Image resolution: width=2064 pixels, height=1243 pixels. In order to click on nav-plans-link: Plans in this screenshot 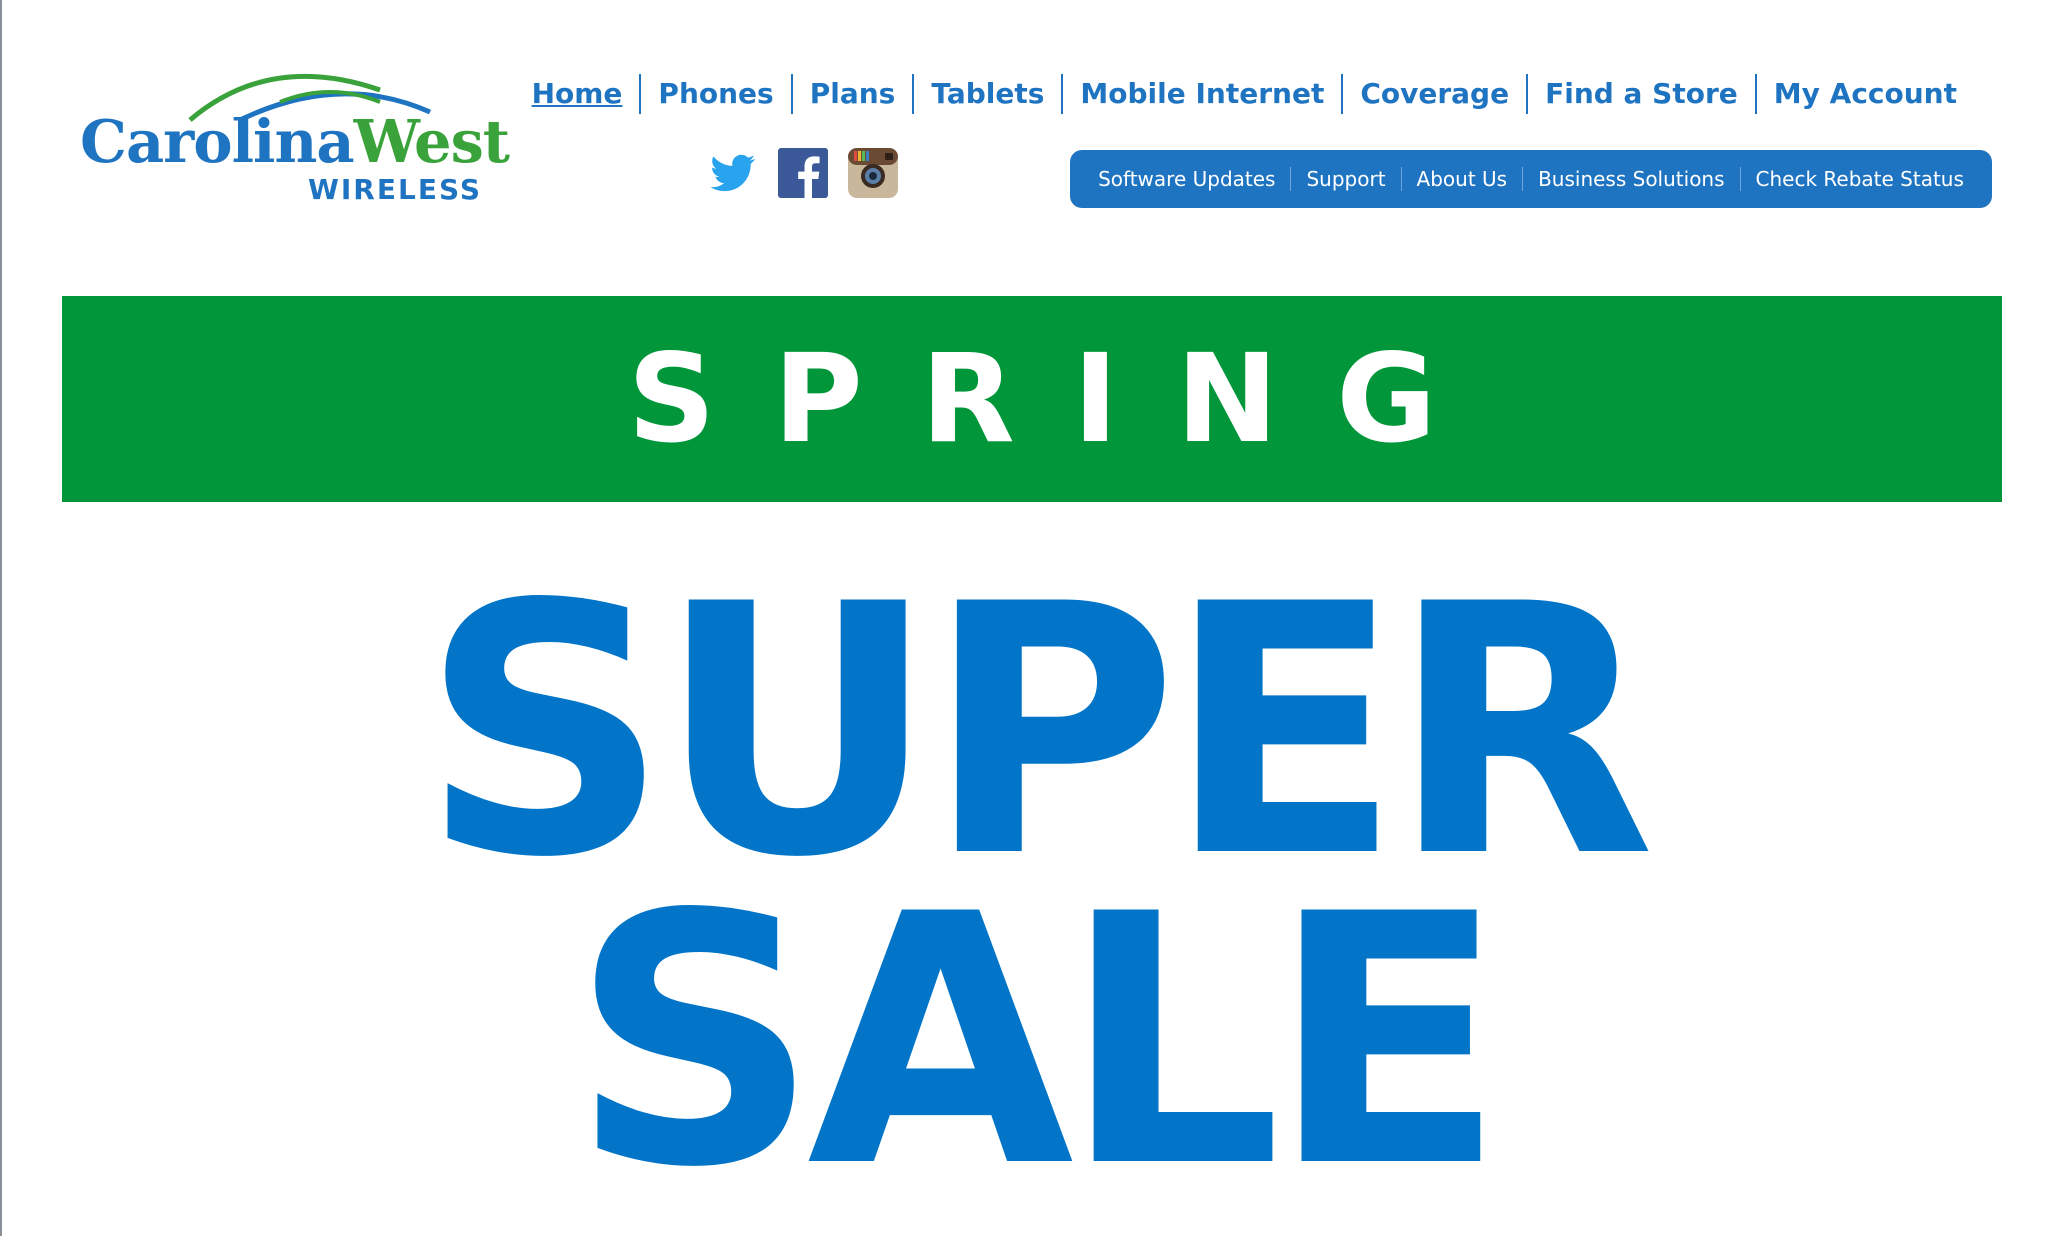, I will do `click(851, 94)`.